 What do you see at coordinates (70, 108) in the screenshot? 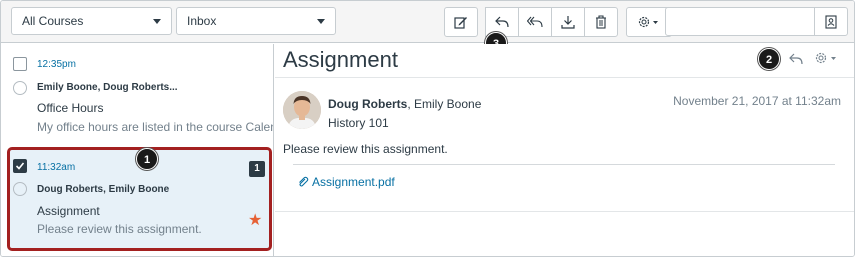
I see `message-subject: Office Hours` at bounding box center [70, 108].